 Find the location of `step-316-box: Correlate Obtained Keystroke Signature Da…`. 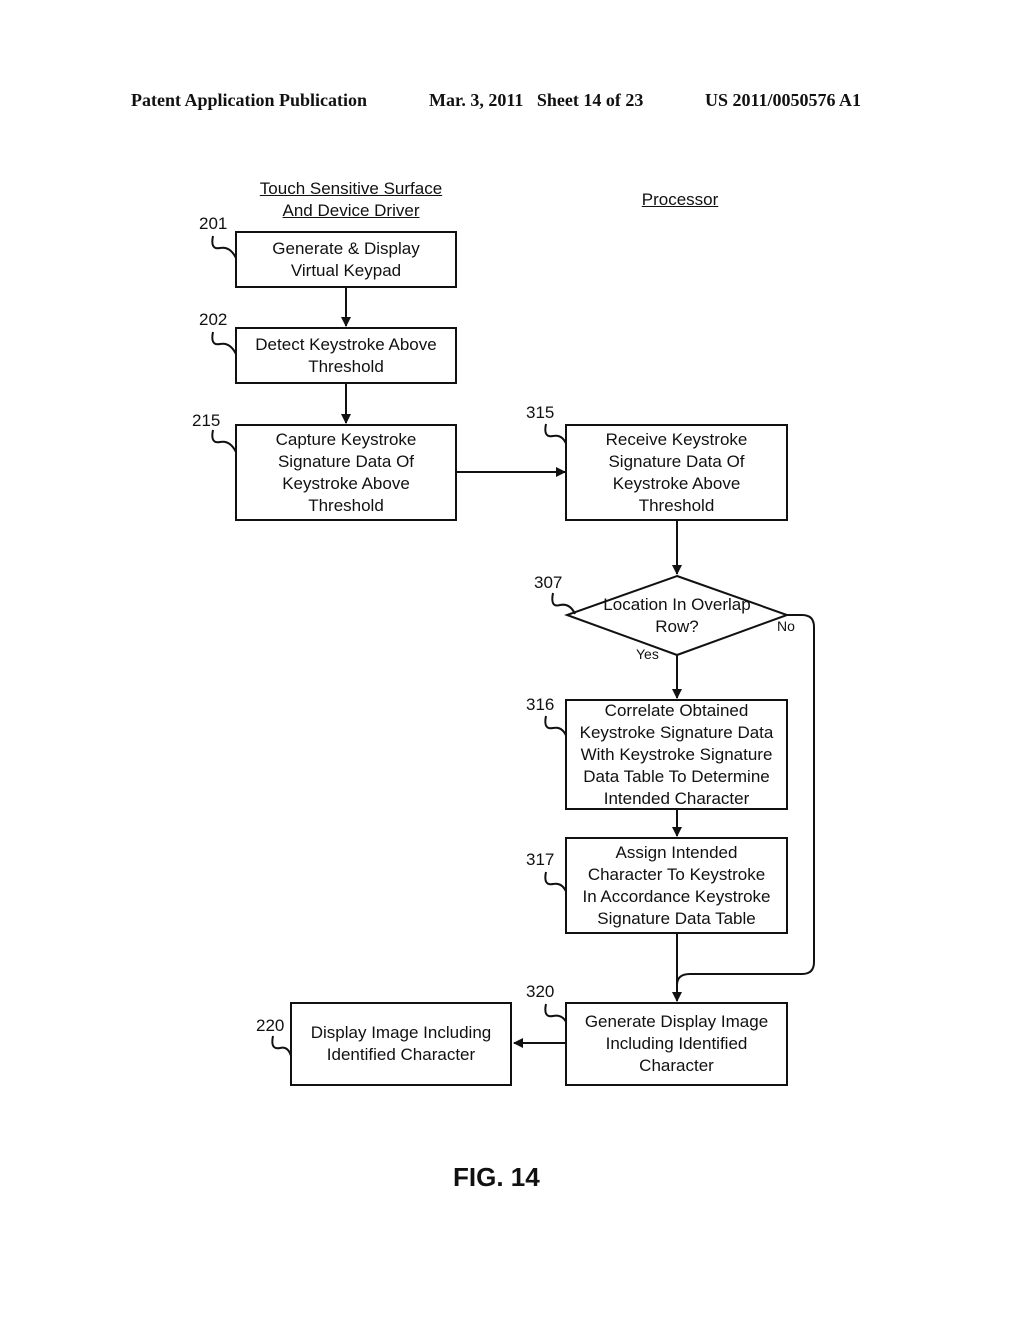

step-316-box: Correlate Obtained Keystroke Signature Da… is located at coordinates (676, 754).